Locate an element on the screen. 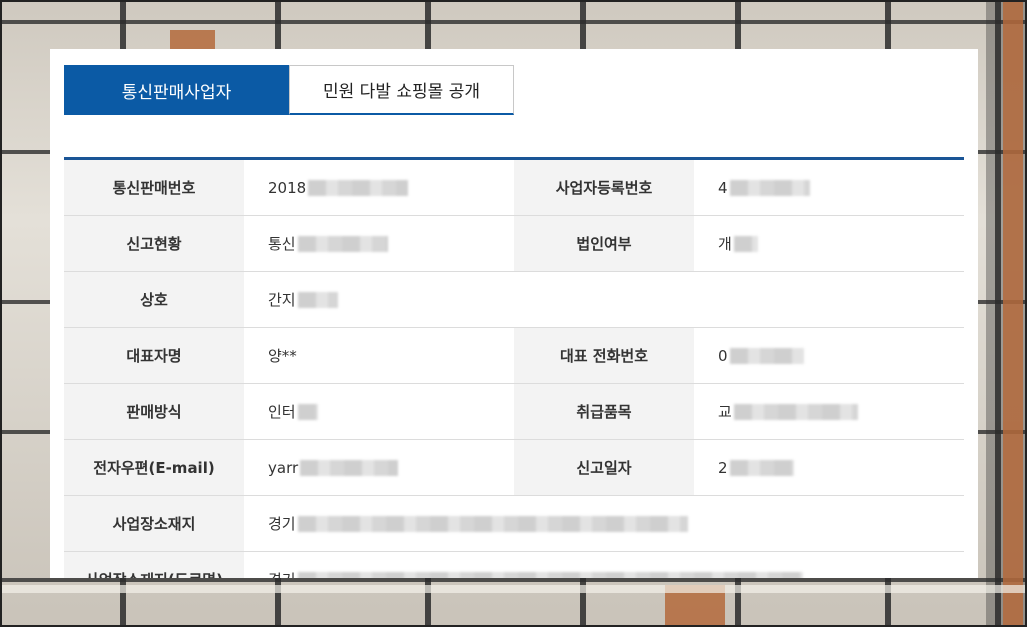  table-row: 통신판매번호 2018 사업자등록번호 4 is located at coordinates (514, 188).